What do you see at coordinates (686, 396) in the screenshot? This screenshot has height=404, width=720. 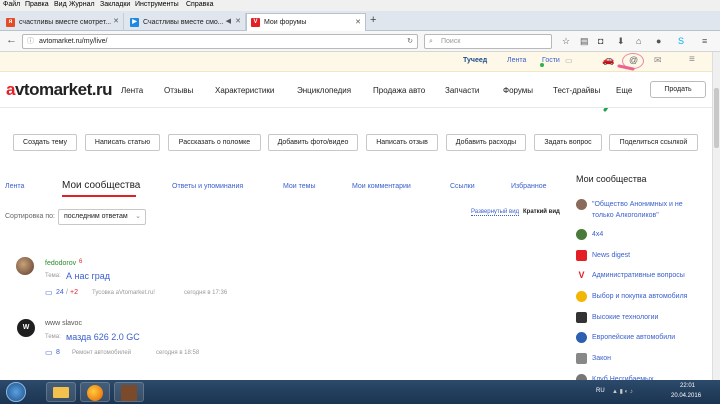 I see `clock-date: 20.04.2016` at bounding box center [686, 396].